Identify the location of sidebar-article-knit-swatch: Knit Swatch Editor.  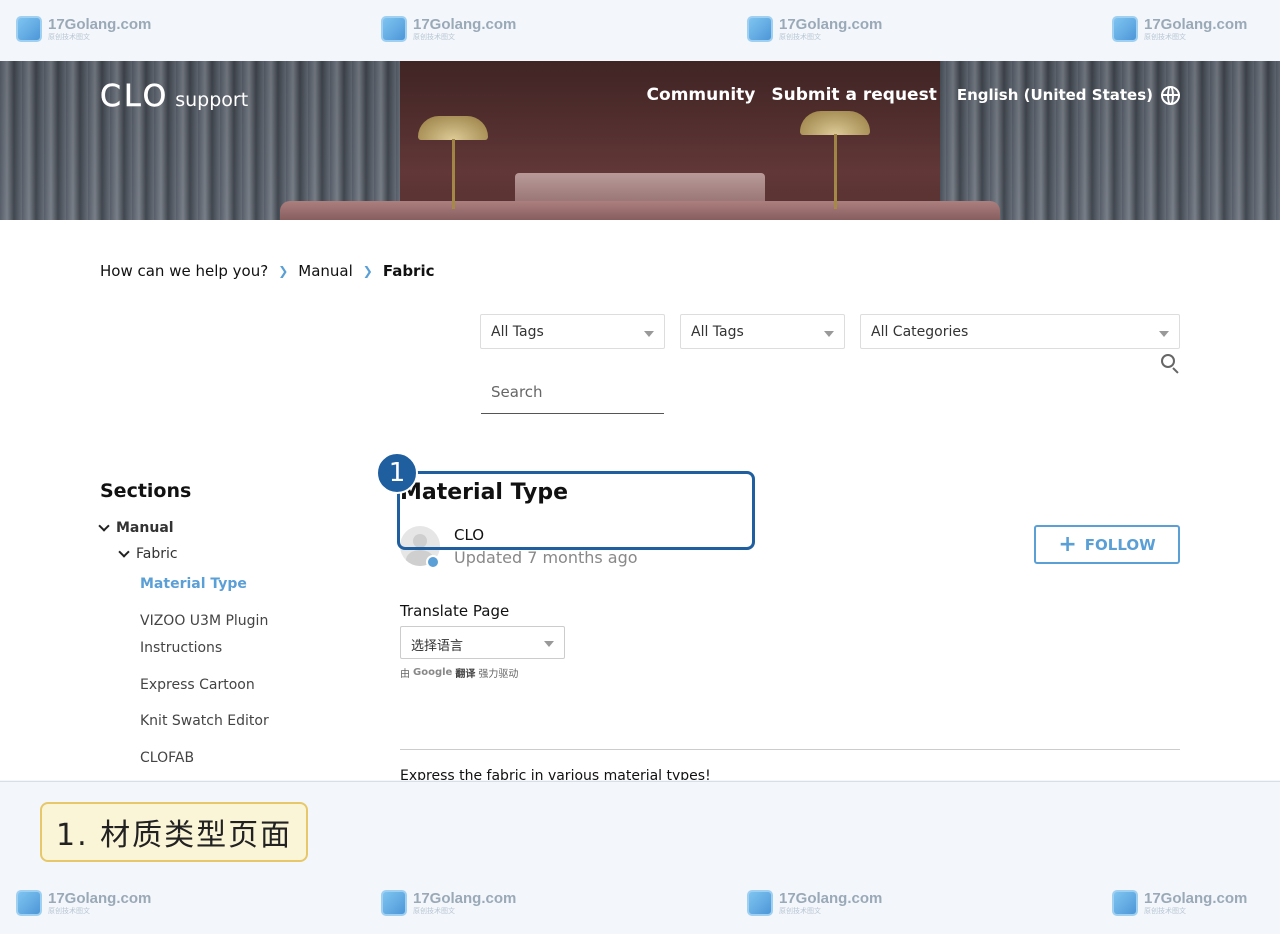
(215, 721).